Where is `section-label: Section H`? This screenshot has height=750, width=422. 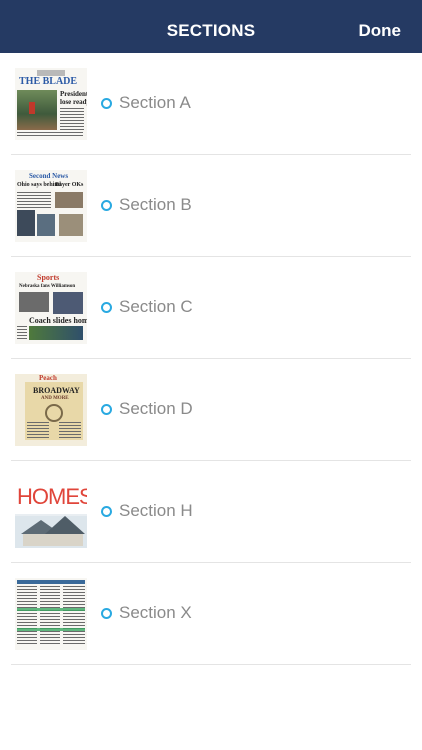 section-label: Section H is located at coordinates (156, 510).